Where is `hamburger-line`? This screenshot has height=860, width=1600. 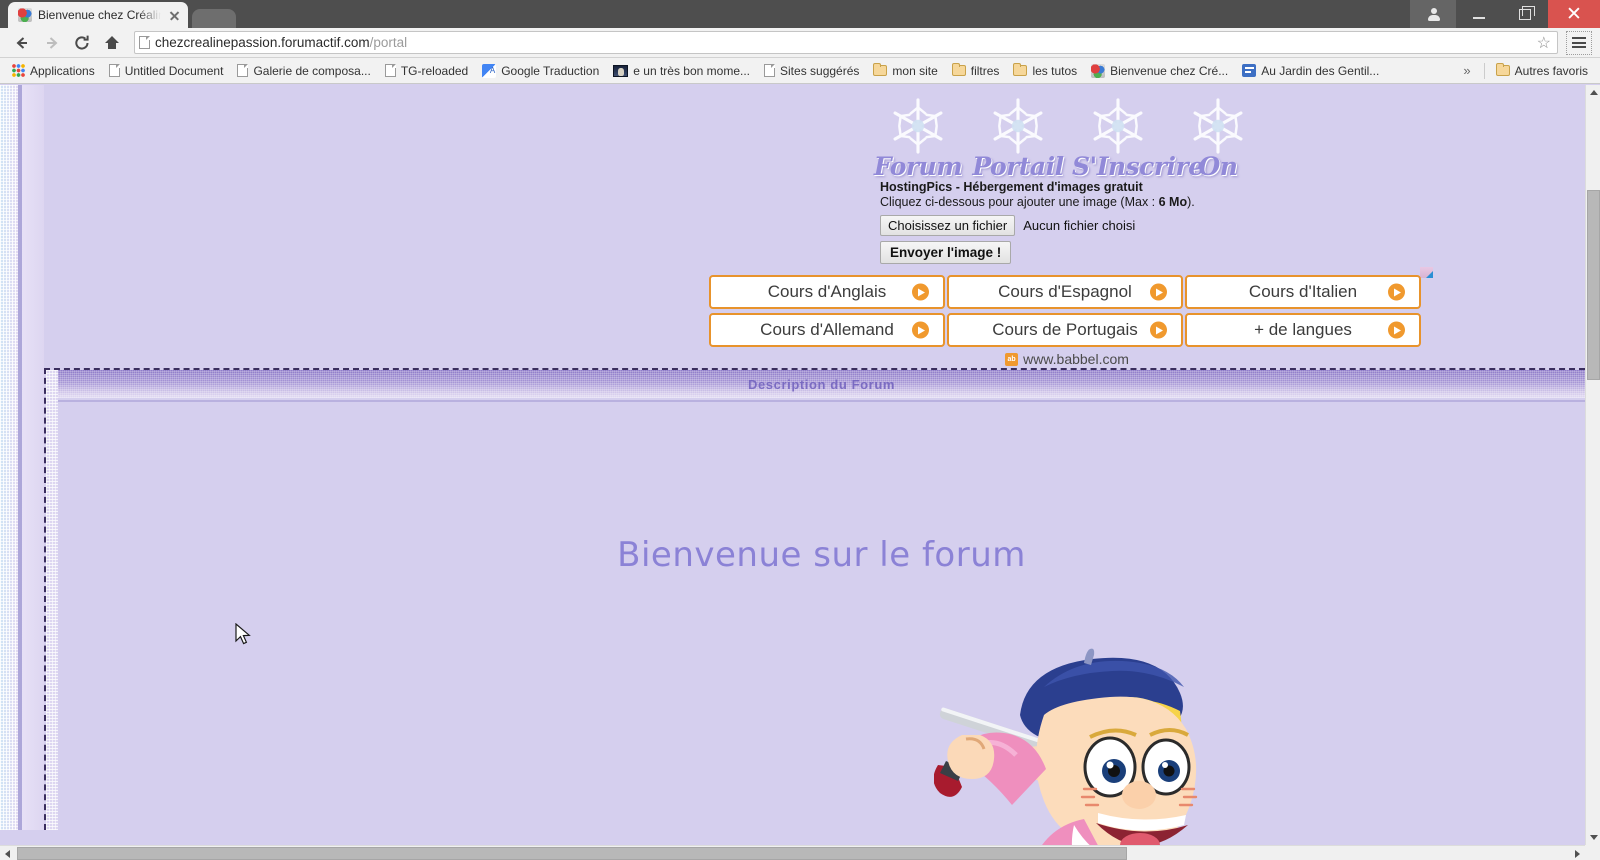
hamburger-line is located at coordinates (1579, 42).